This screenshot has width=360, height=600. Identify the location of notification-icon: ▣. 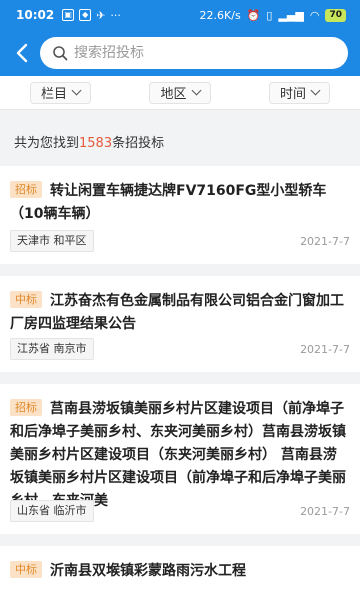
(68, 15).